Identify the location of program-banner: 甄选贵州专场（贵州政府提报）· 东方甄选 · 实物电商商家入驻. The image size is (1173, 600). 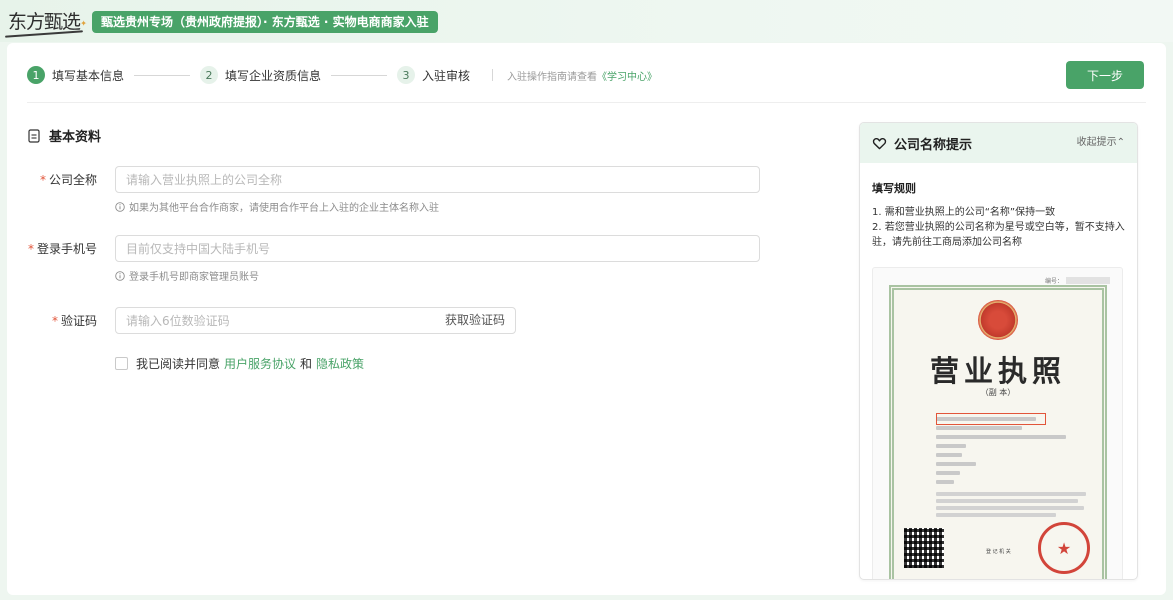
(265, 22).